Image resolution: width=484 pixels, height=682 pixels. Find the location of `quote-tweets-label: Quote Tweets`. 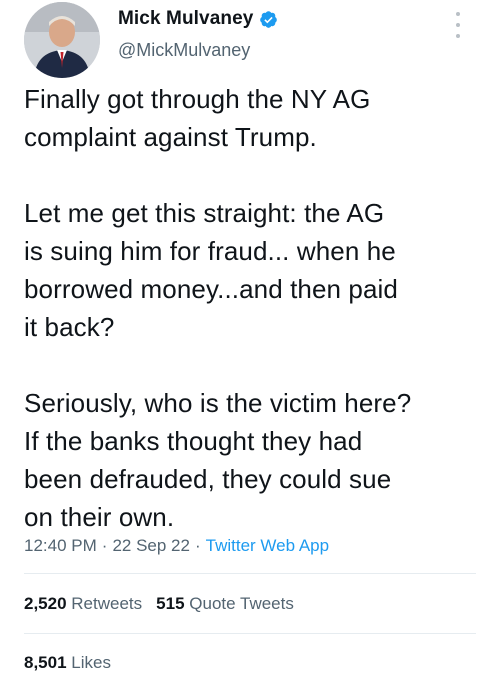

quote-tweets-label: Quote Tweets is located at coordinates (241, 603).